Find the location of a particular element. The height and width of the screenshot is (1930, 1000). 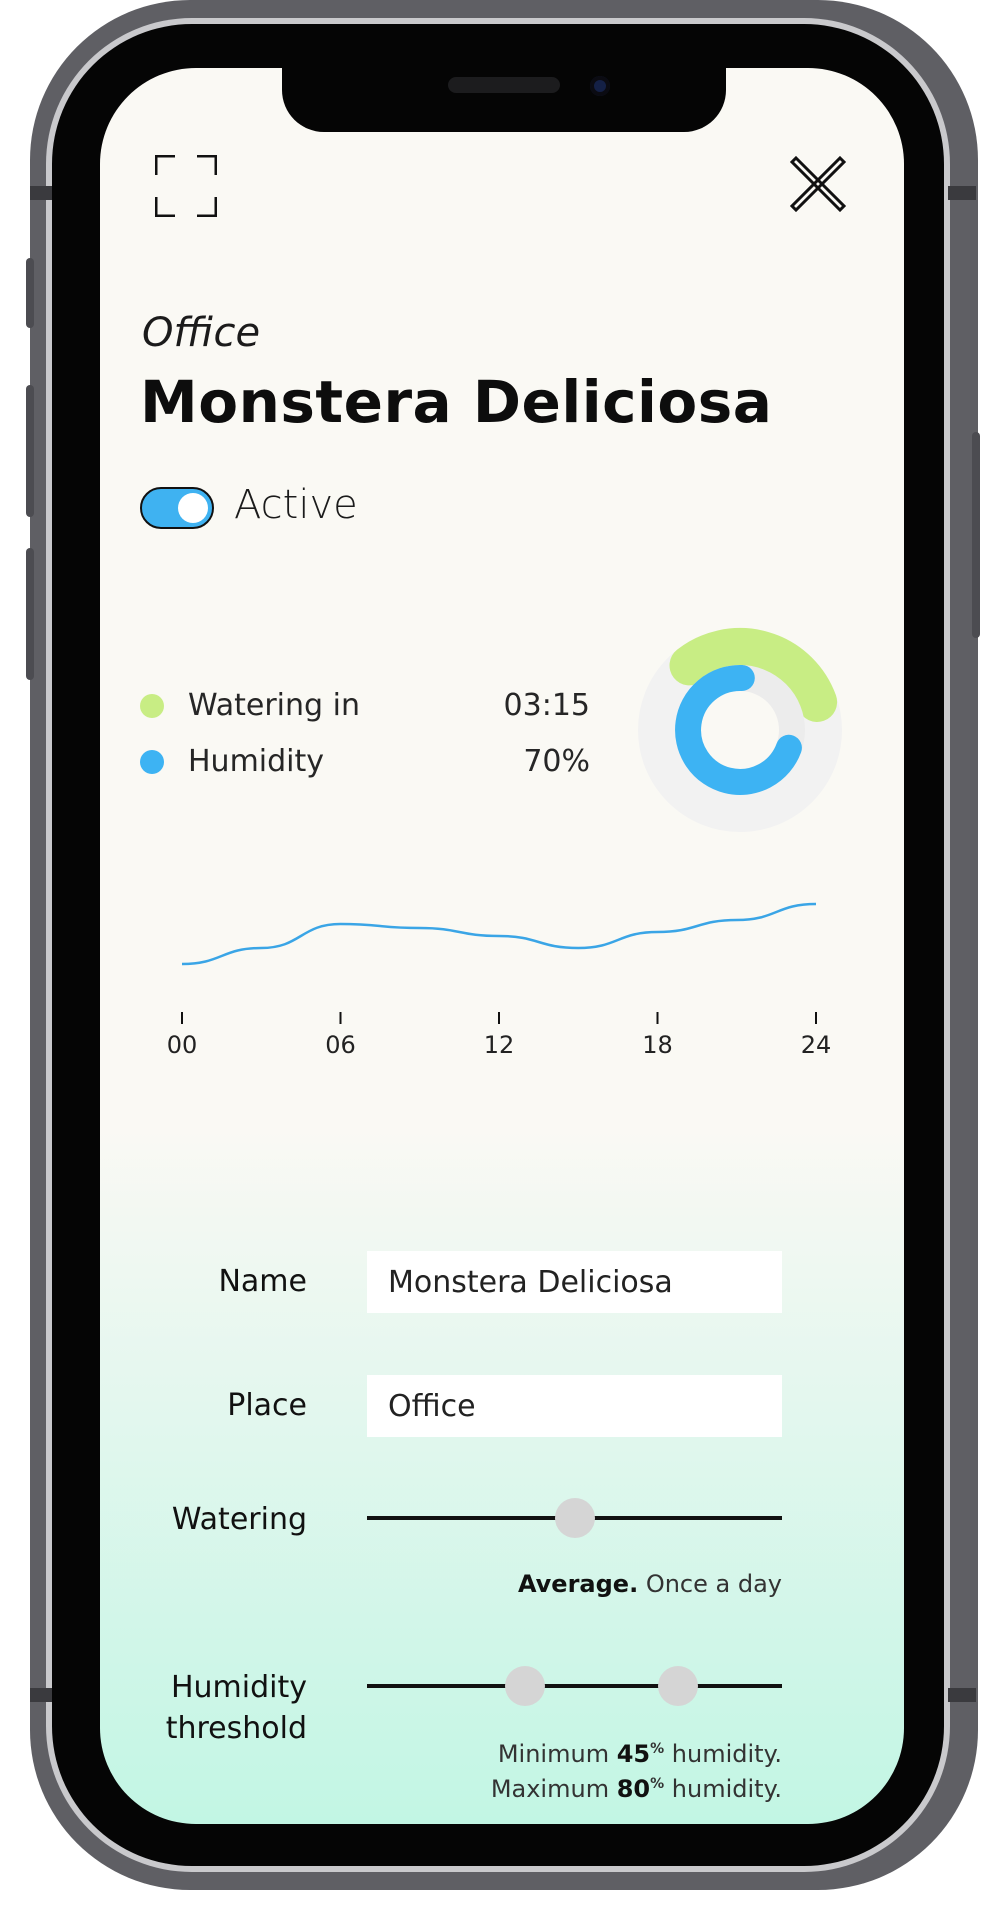

x-tick-label: 00 is located at coordinates (182, 1045).